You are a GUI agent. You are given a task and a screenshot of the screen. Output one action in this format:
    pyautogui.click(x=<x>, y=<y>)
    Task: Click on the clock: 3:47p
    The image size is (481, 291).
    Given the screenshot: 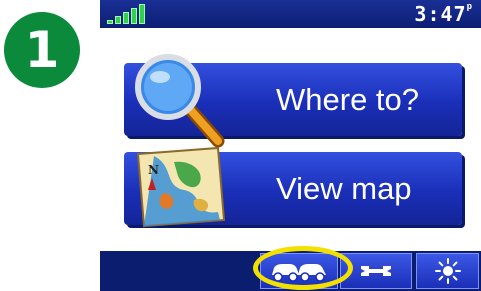 What is the action you would take?
    pyautogui.click(x=443, y=14)
    